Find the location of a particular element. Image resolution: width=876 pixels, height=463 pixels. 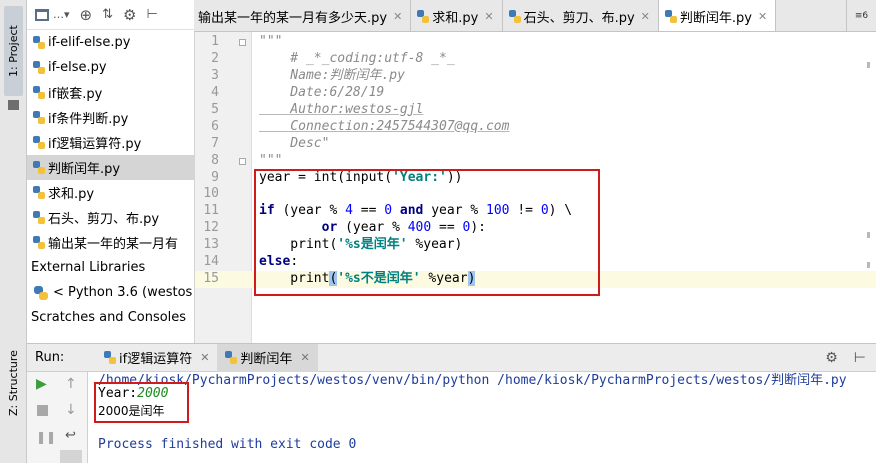

file-name: if-elif-else.py is located at coordinates (89, 42).